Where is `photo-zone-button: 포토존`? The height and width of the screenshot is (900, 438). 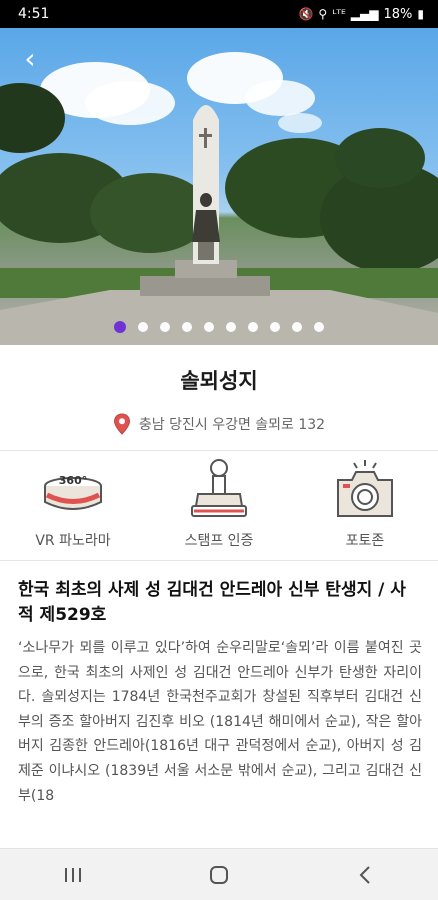 photo-zone-button: 포토존 is located at coordinates (365, 505).